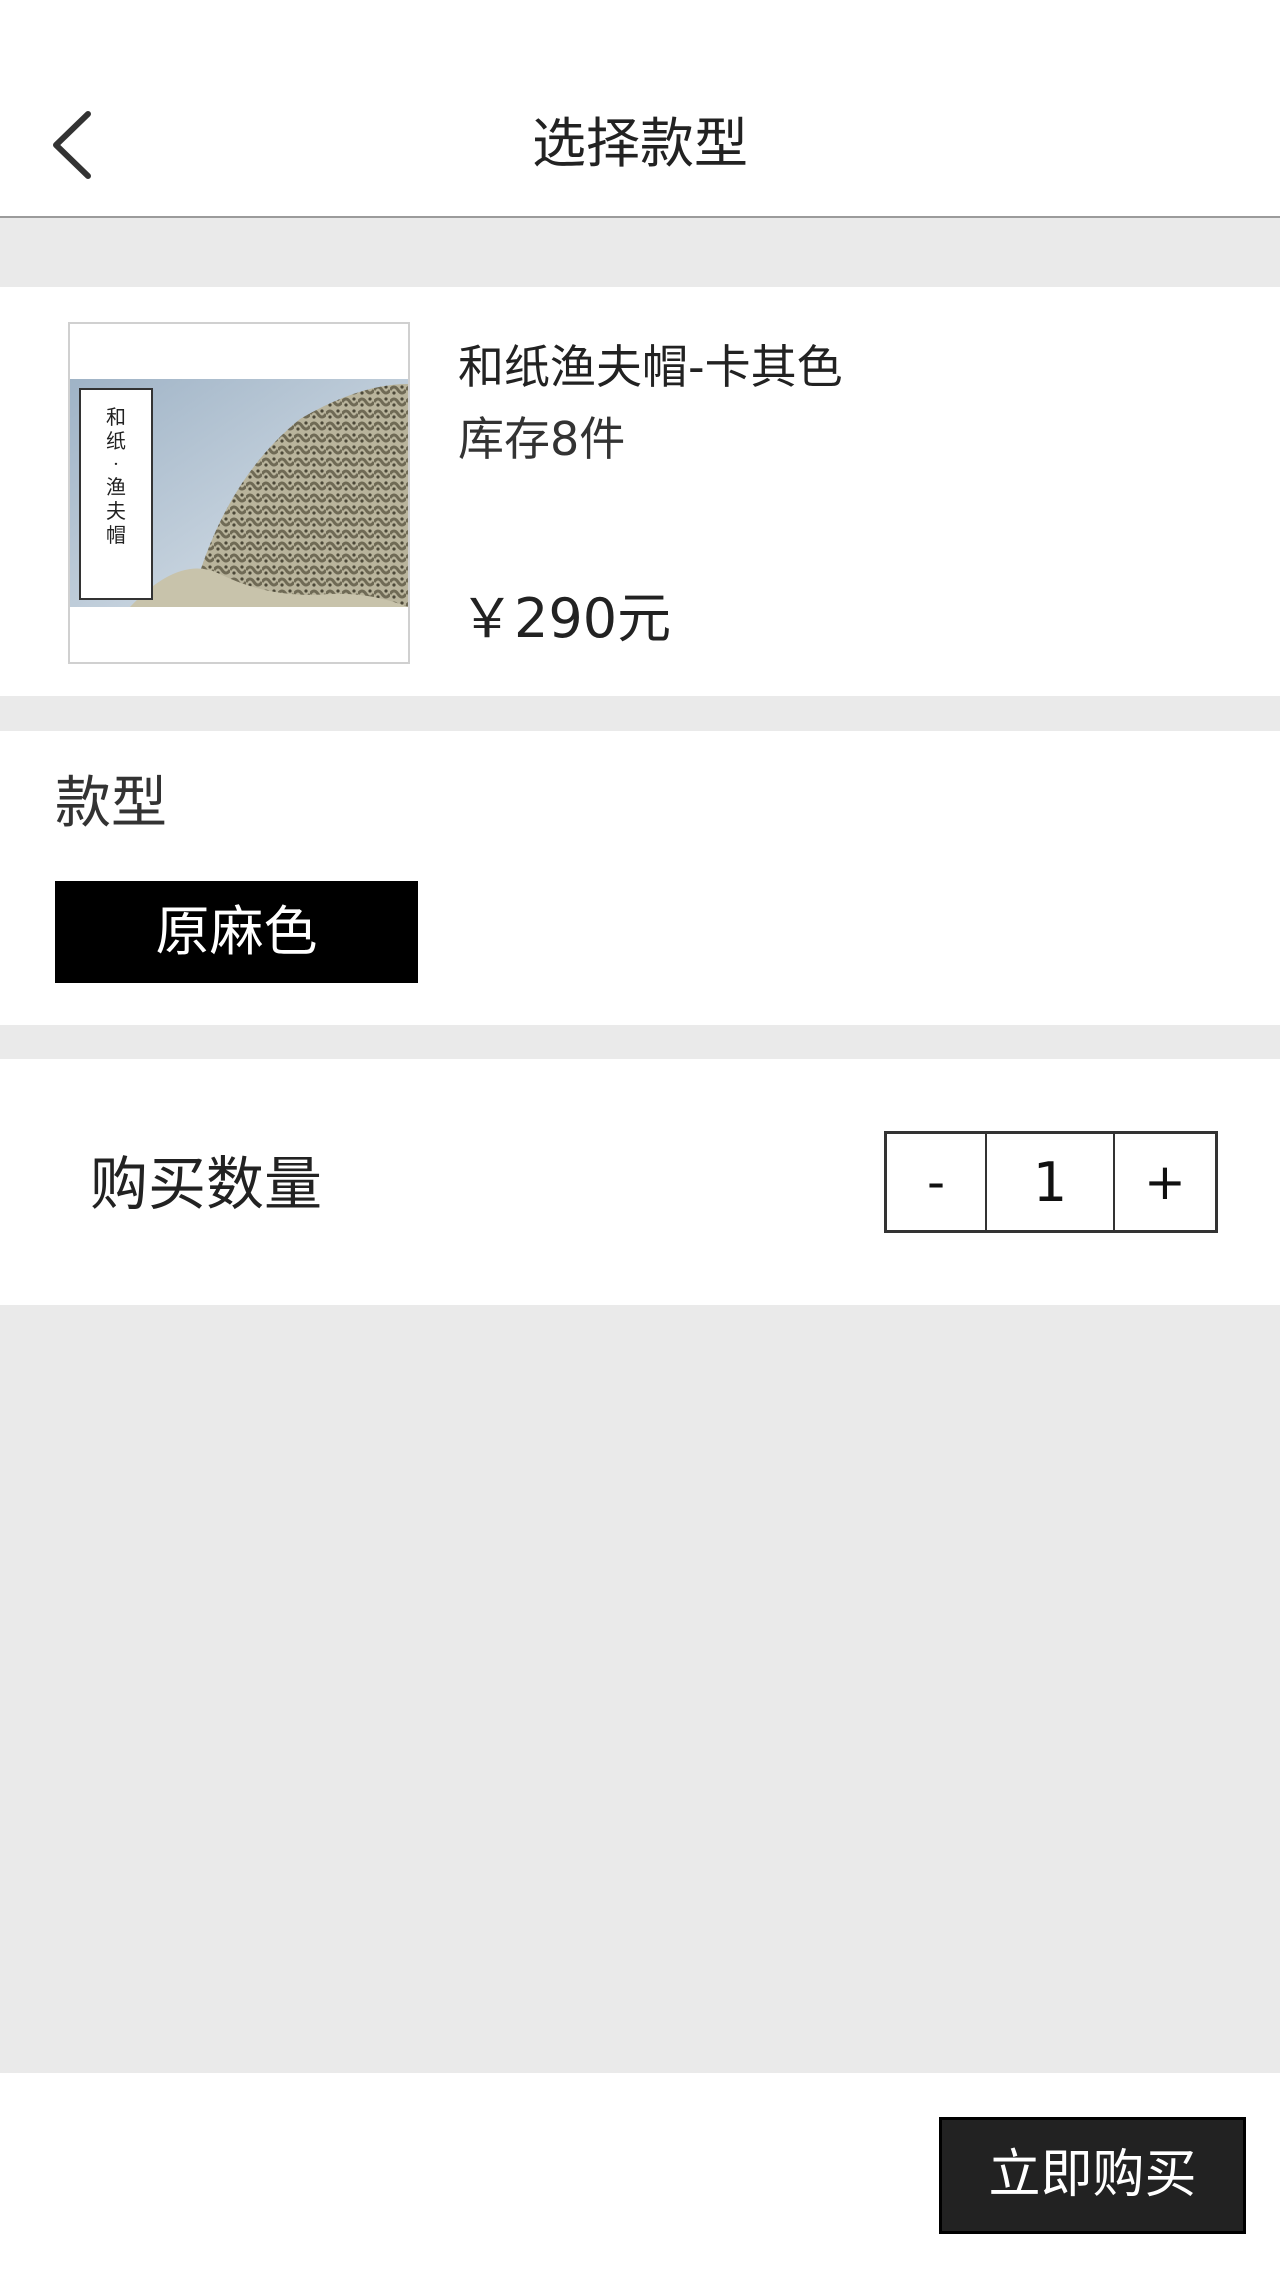 Image resolution: width=1280 pixels, height=2277 pixels. Describe the element at coordinates (1165, 1182) in the screenshot. I see `increment-button: +` at that location.